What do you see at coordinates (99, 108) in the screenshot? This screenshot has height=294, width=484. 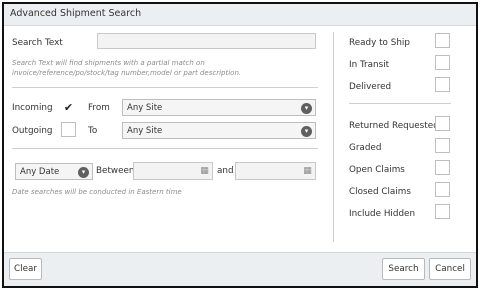 I see `from-label: From` at bounding box center [99, 108].